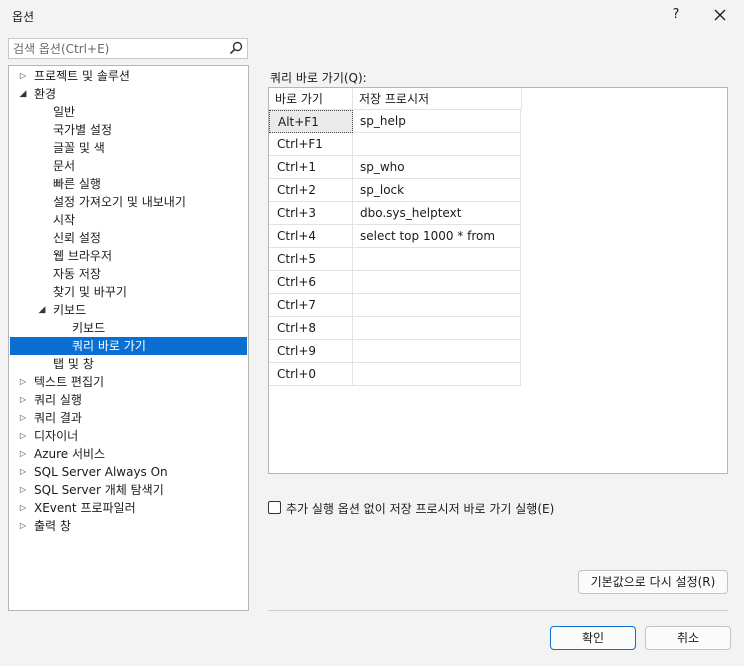  I want to click on search-input, so click(118, 48).